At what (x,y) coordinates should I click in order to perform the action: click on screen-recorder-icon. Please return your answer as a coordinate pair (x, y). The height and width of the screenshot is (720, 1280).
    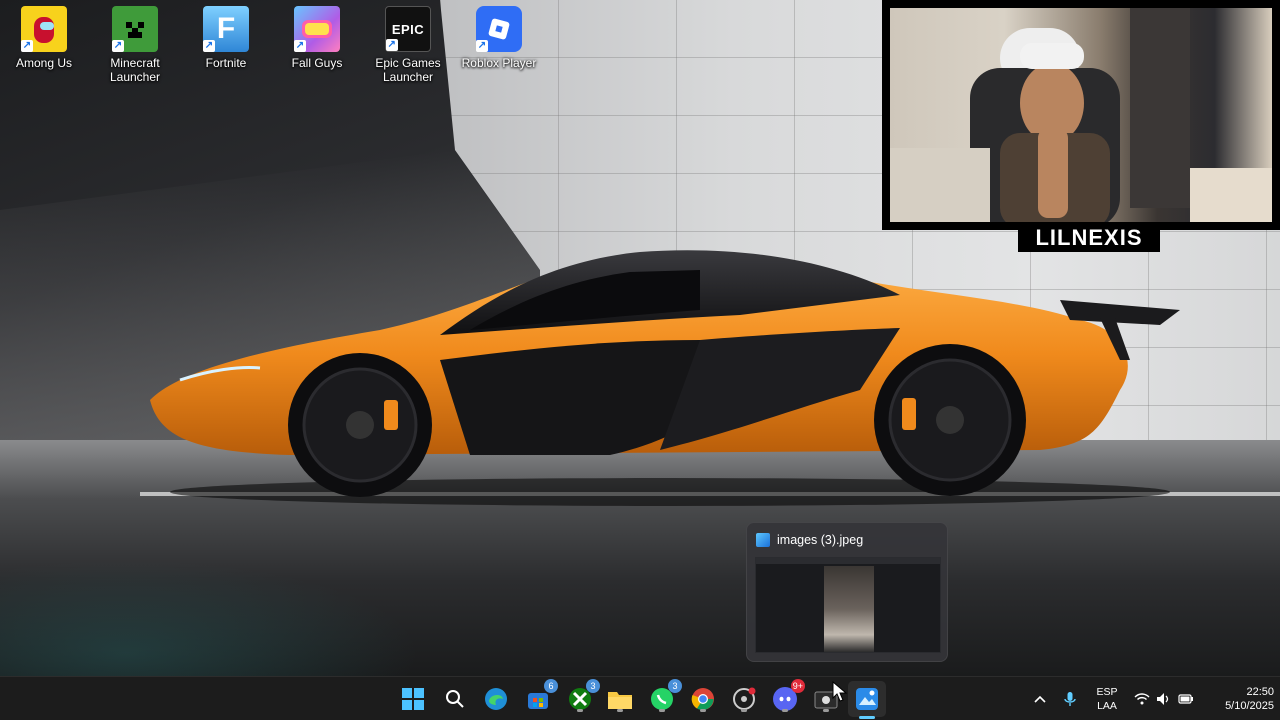
    Looking at the image, I should click on (744, 699).